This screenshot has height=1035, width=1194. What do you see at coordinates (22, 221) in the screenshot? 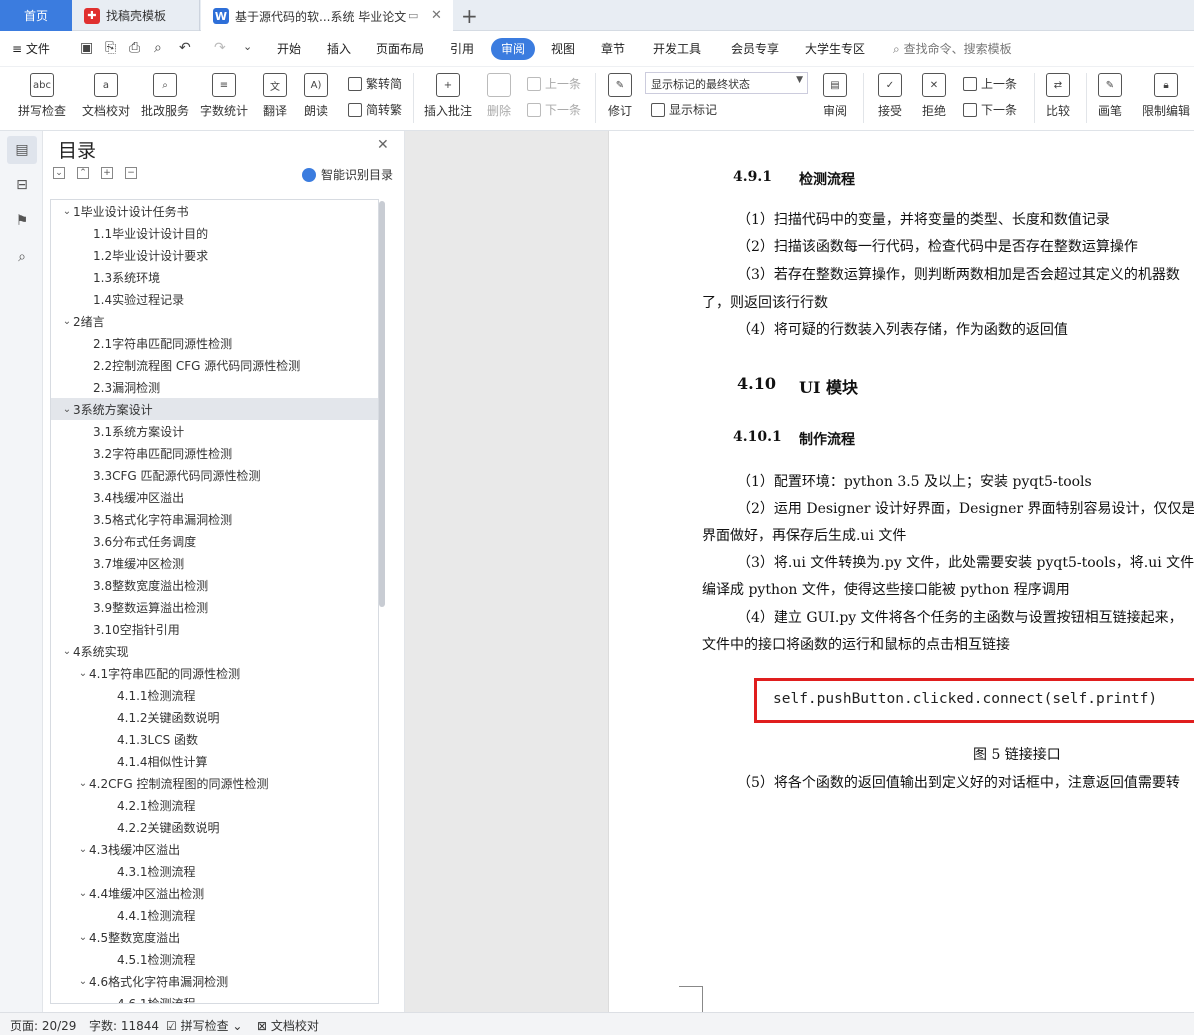
I see `bookmark-icon: ⚑` at bounding box center [22, 221].